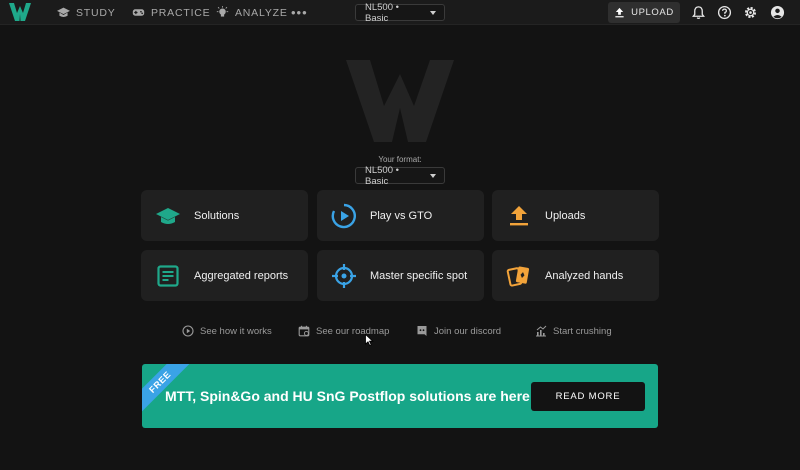  What do you see at coordinates (541, 331) in the screenshot?
I see `chart-icon` at bounding box center [541, 331].